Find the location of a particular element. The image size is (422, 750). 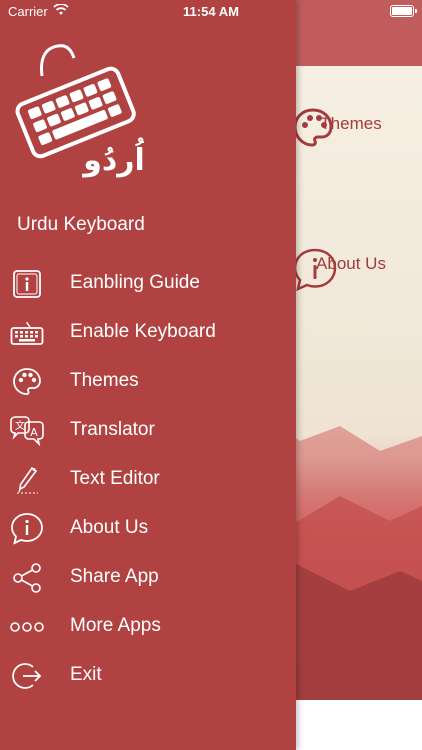

status-bar: Carrier 11:54 AM is located at coordinates (211, 12).